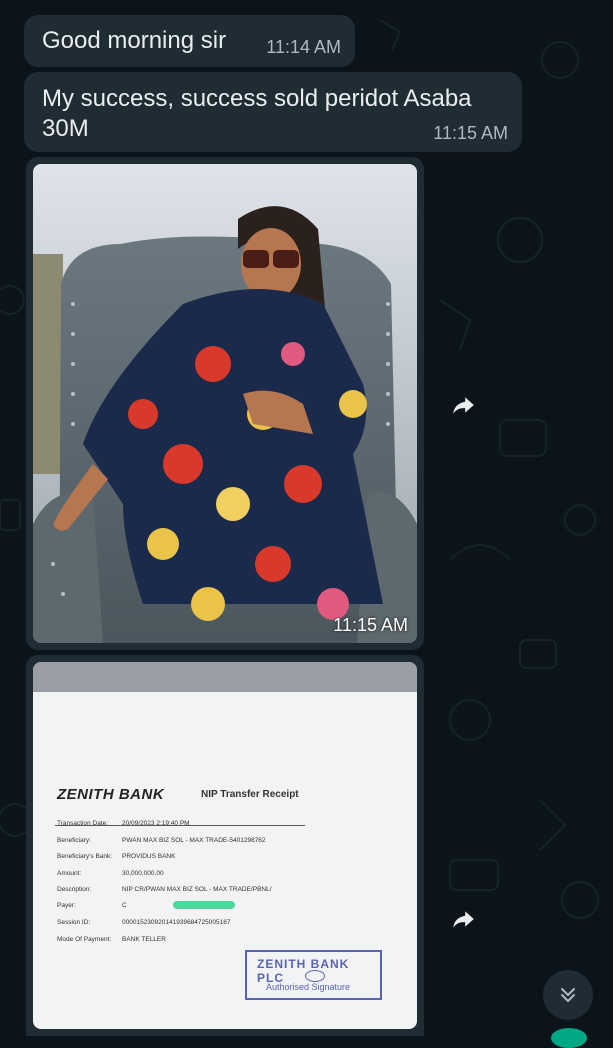 Image resolution: width=613 pixels, height=1048 pixels. Describe the element at coordinates (123, 823) in the screenshot. I see `receipt-row: Transaction Date: 20/09/2023 2:19:40 PM` at that location.